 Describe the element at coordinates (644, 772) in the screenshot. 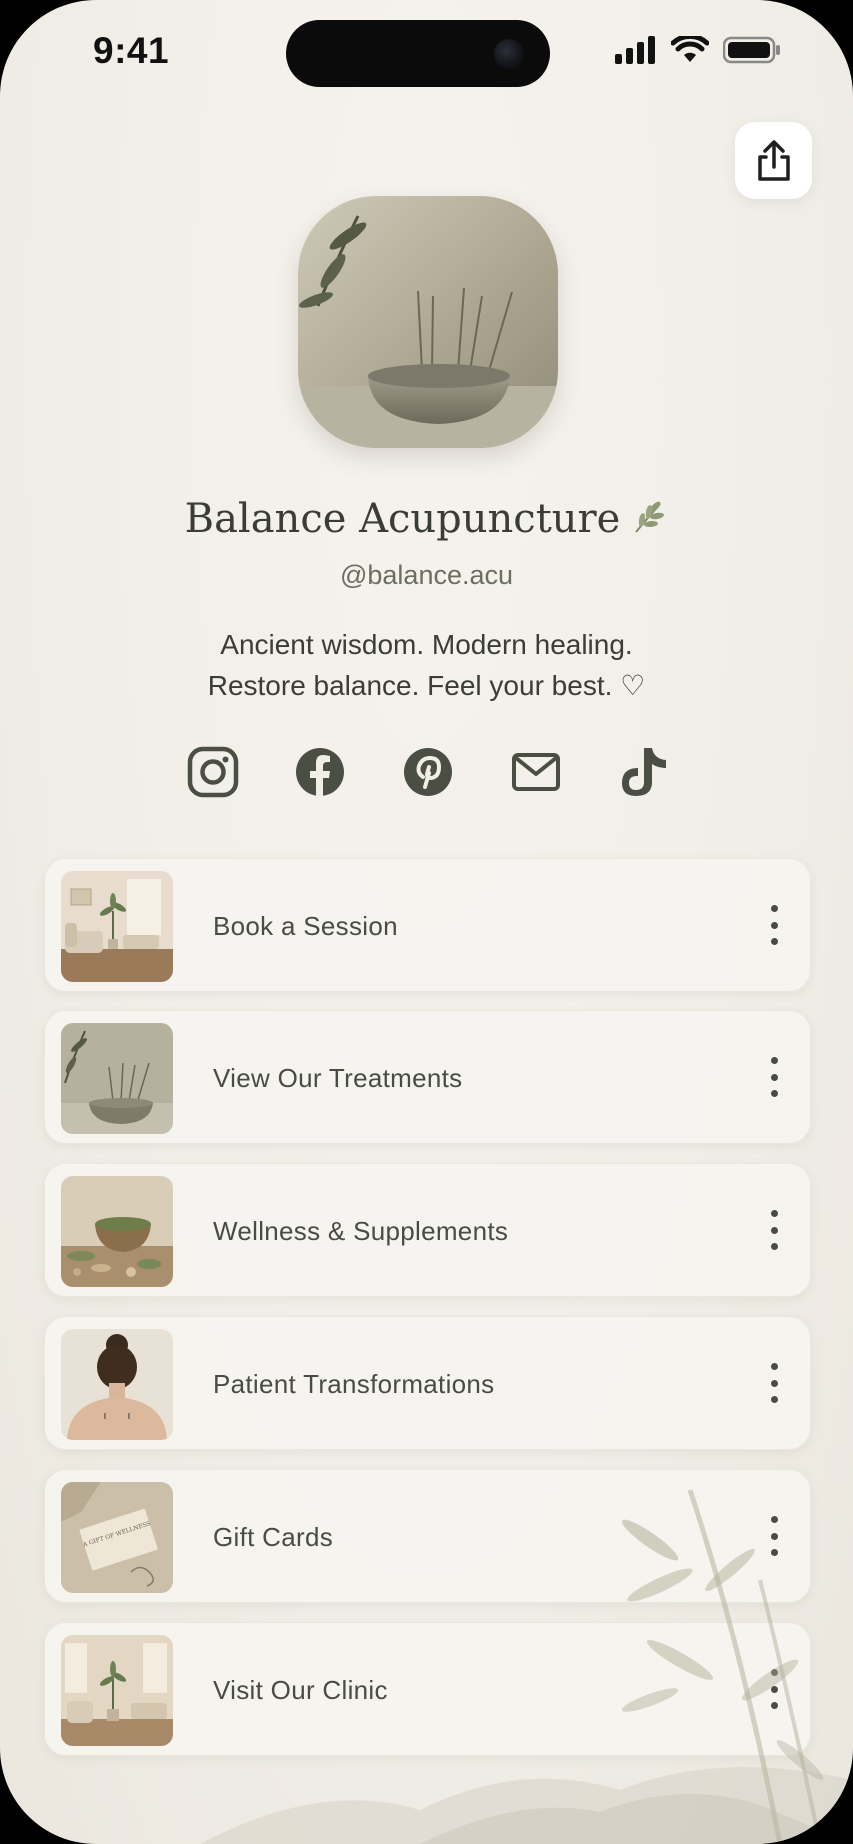

I see `tiktok-icon` at that location.